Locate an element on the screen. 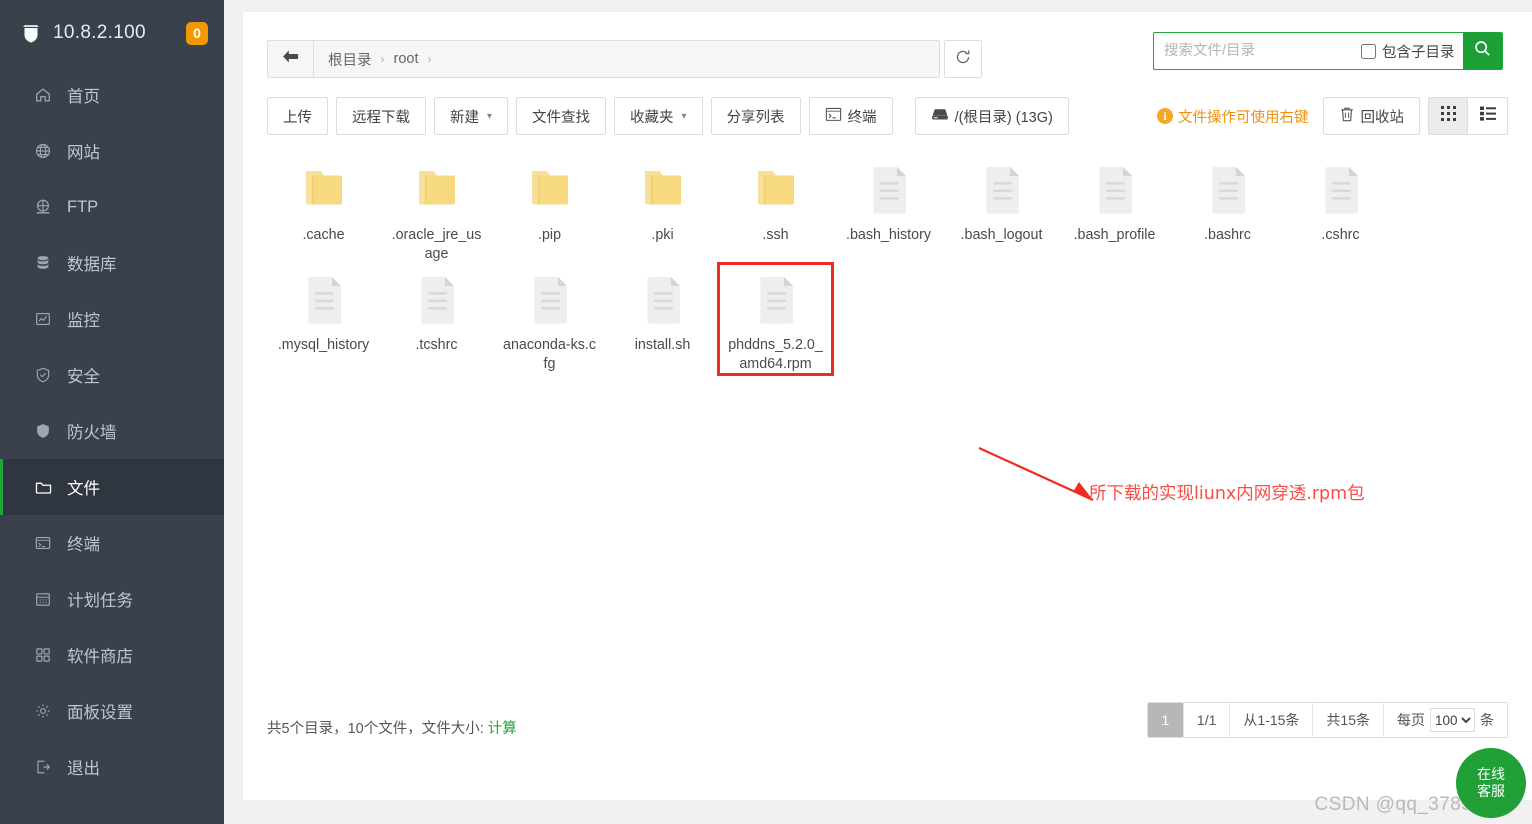 The width and height of the screenshot is (1532, 824). search-input is located at coordinates (1257, 51).